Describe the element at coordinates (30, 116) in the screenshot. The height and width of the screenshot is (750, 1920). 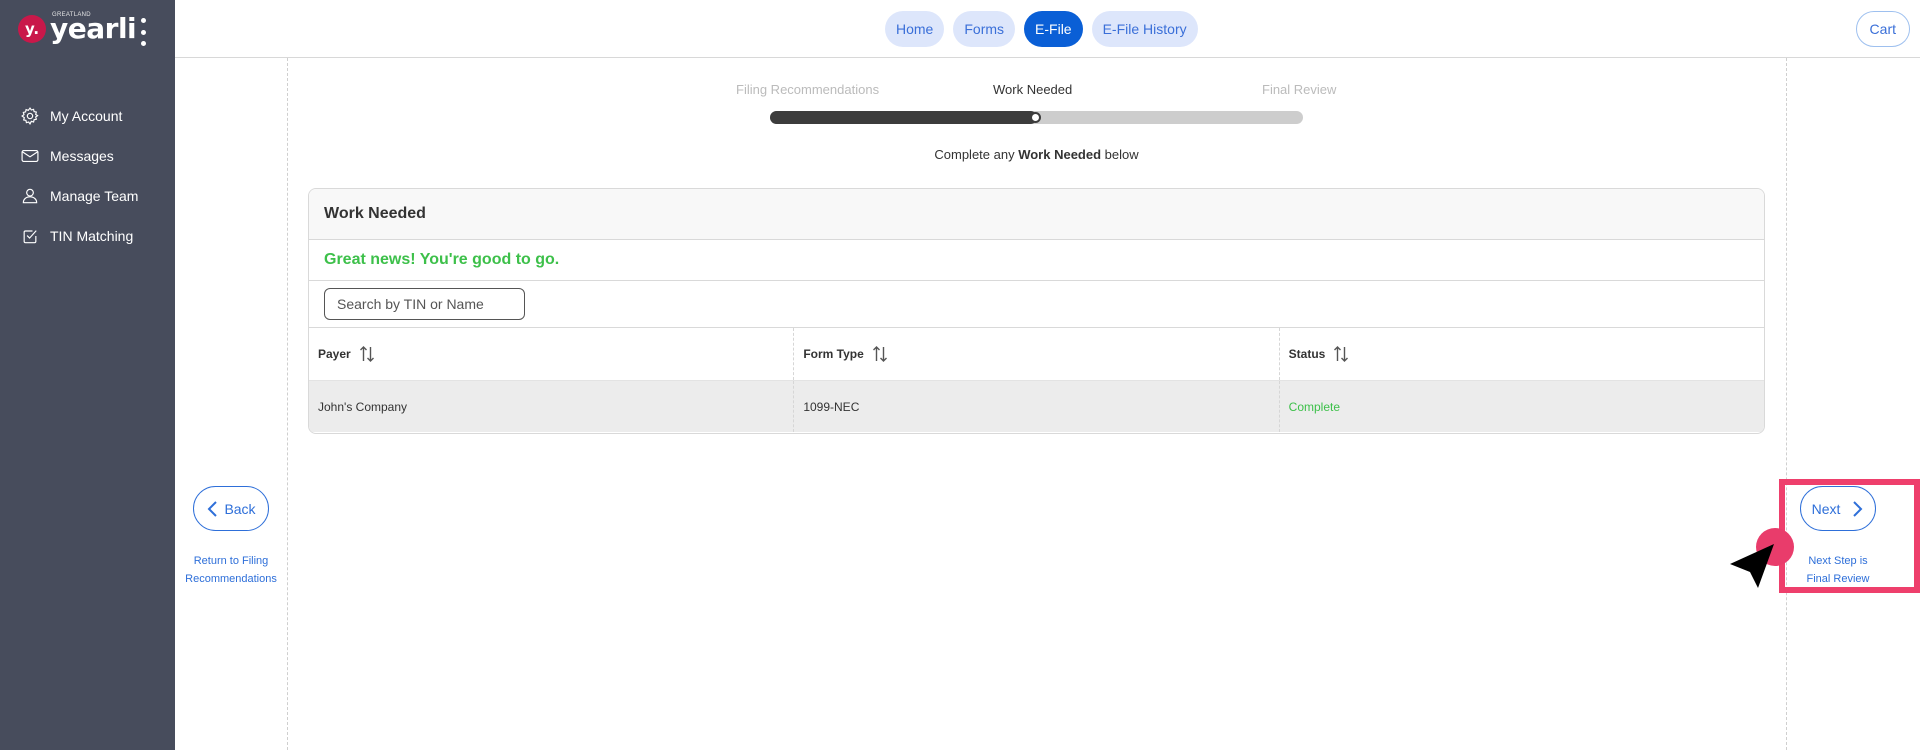
I see `gear-icon` at that location.